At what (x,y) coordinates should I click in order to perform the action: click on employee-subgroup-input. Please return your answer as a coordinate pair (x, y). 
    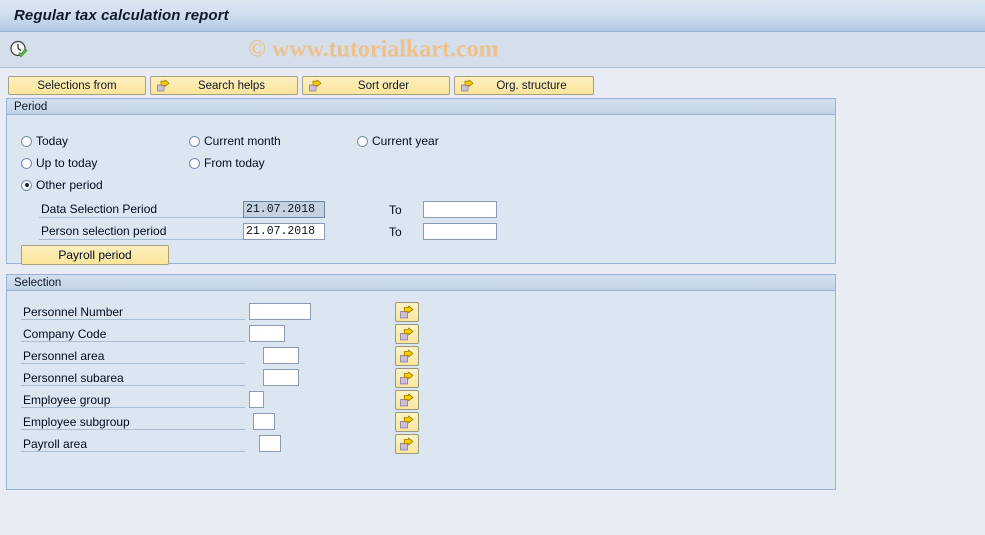
    Looking at the image, I should click on (264, 421).